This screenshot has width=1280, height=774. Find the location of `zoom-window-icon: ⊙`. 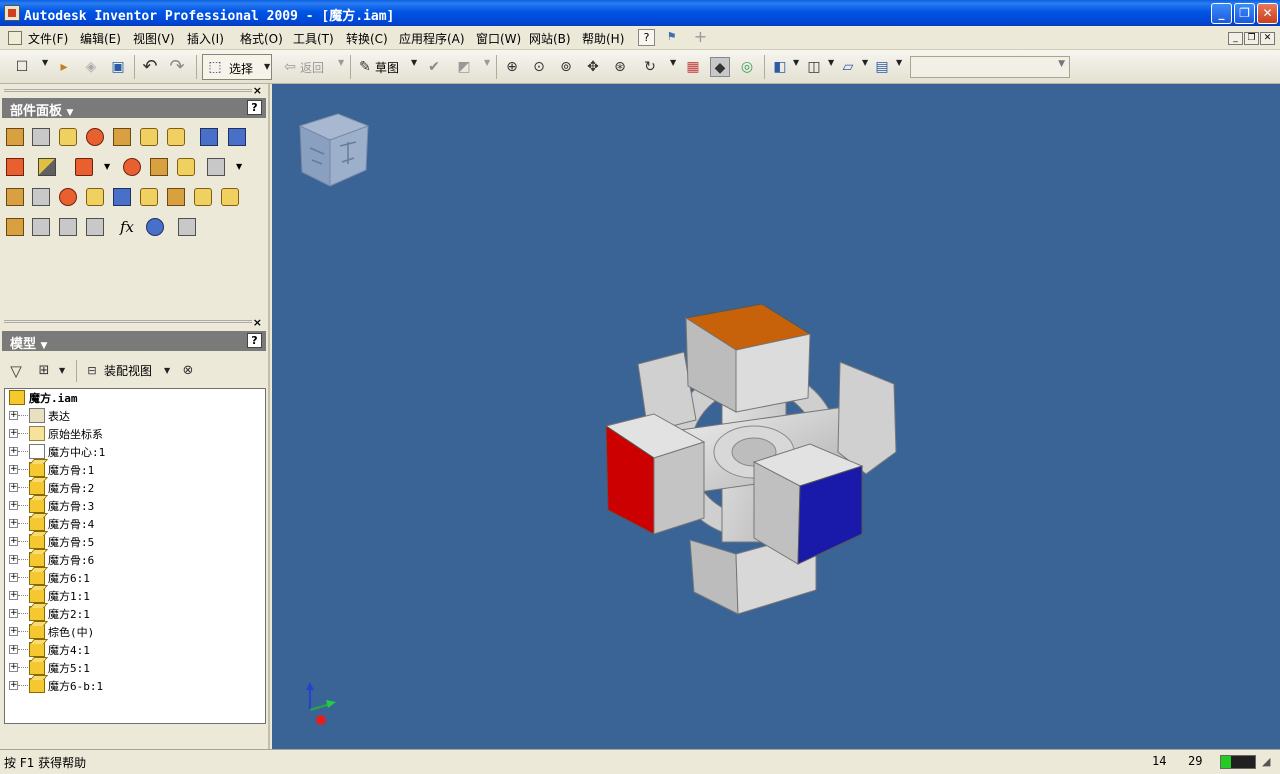

zoom-window-icon: ⊙ is located at coordinates (539, 67).